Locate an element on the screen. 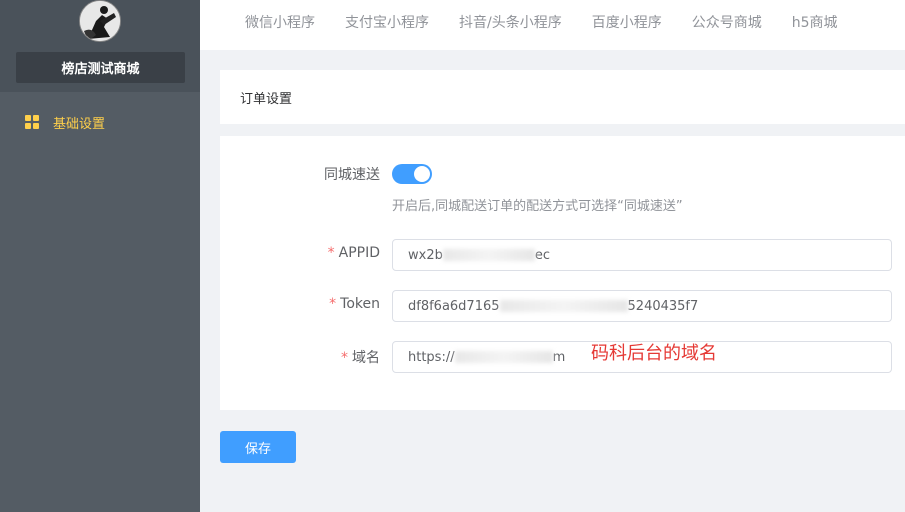 This screenshot has width=905, height=512. domain-annotation: 码科后台的域名 is located at coordinates (654, 353).